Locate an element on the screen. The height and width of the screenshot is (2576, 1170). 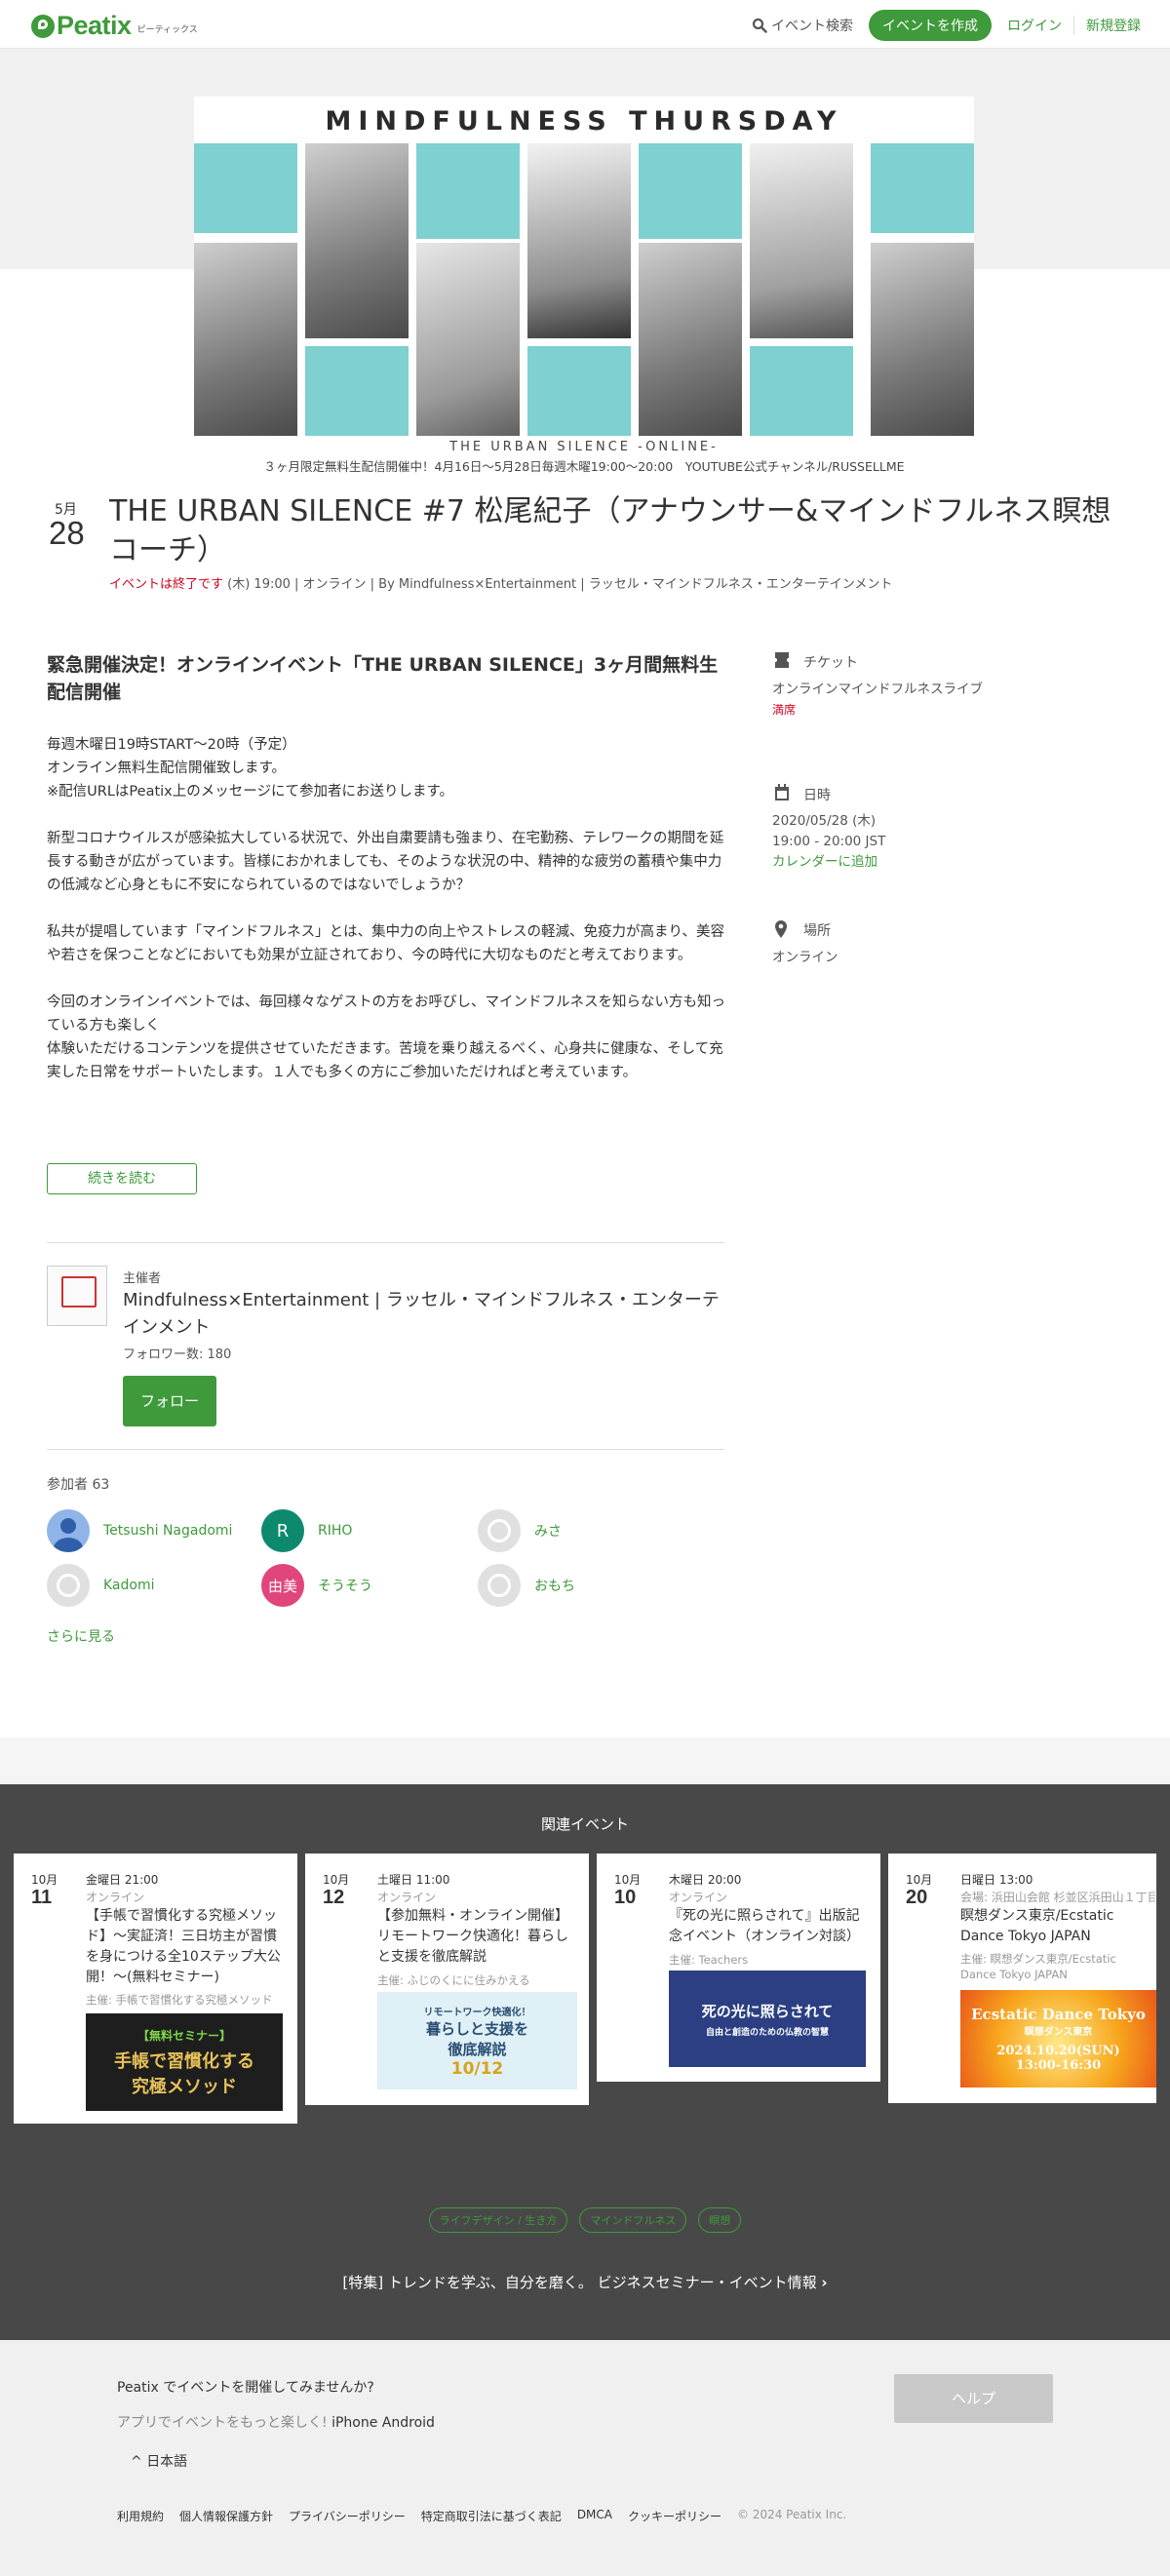
add-to-calendar-link: カレンダーに追加 is located at coordinates (825, 862).